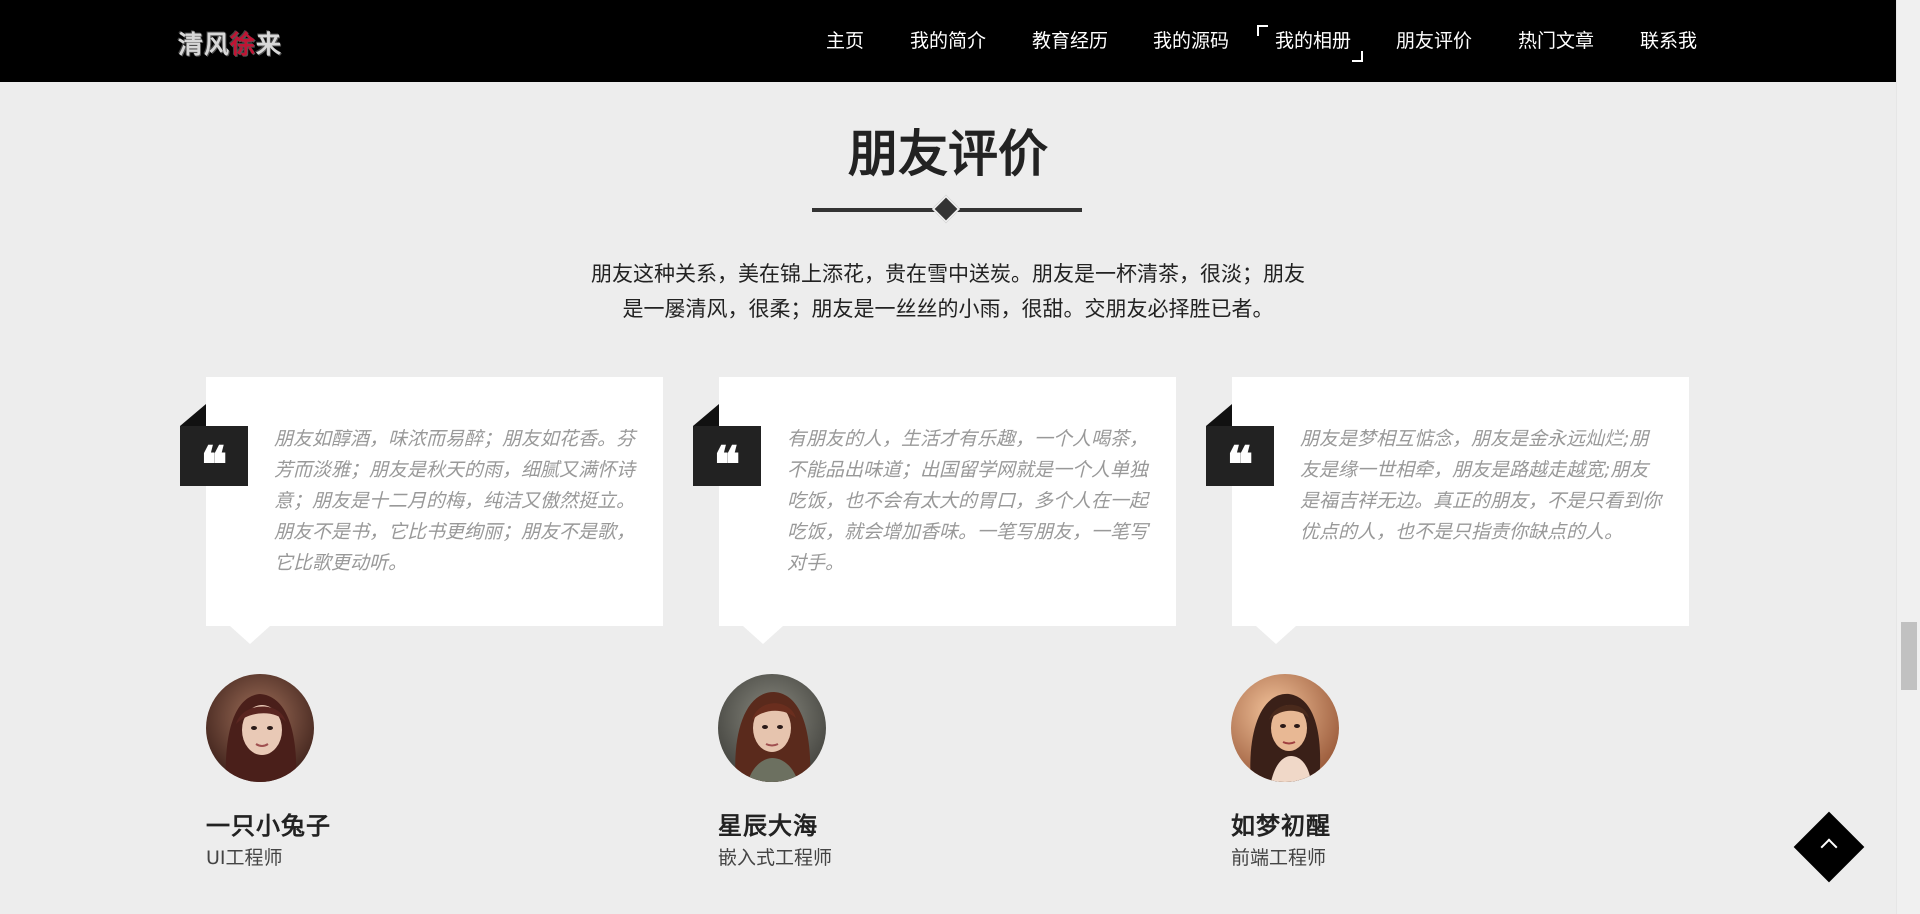 The image size is (1920, 914). Describe the element at coordinates (768, 826) in the screenshot. I see `testimonial-name: 星辰大海` at that location.